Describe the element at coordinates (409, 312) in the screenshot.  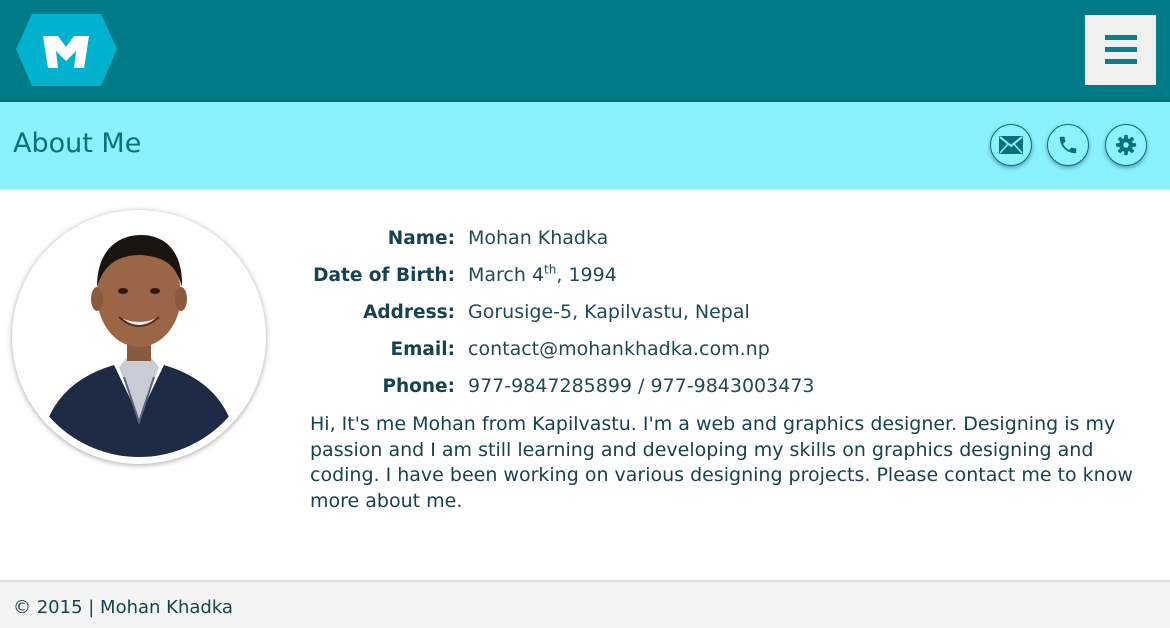
I see `detail-label: Address:` at that location.